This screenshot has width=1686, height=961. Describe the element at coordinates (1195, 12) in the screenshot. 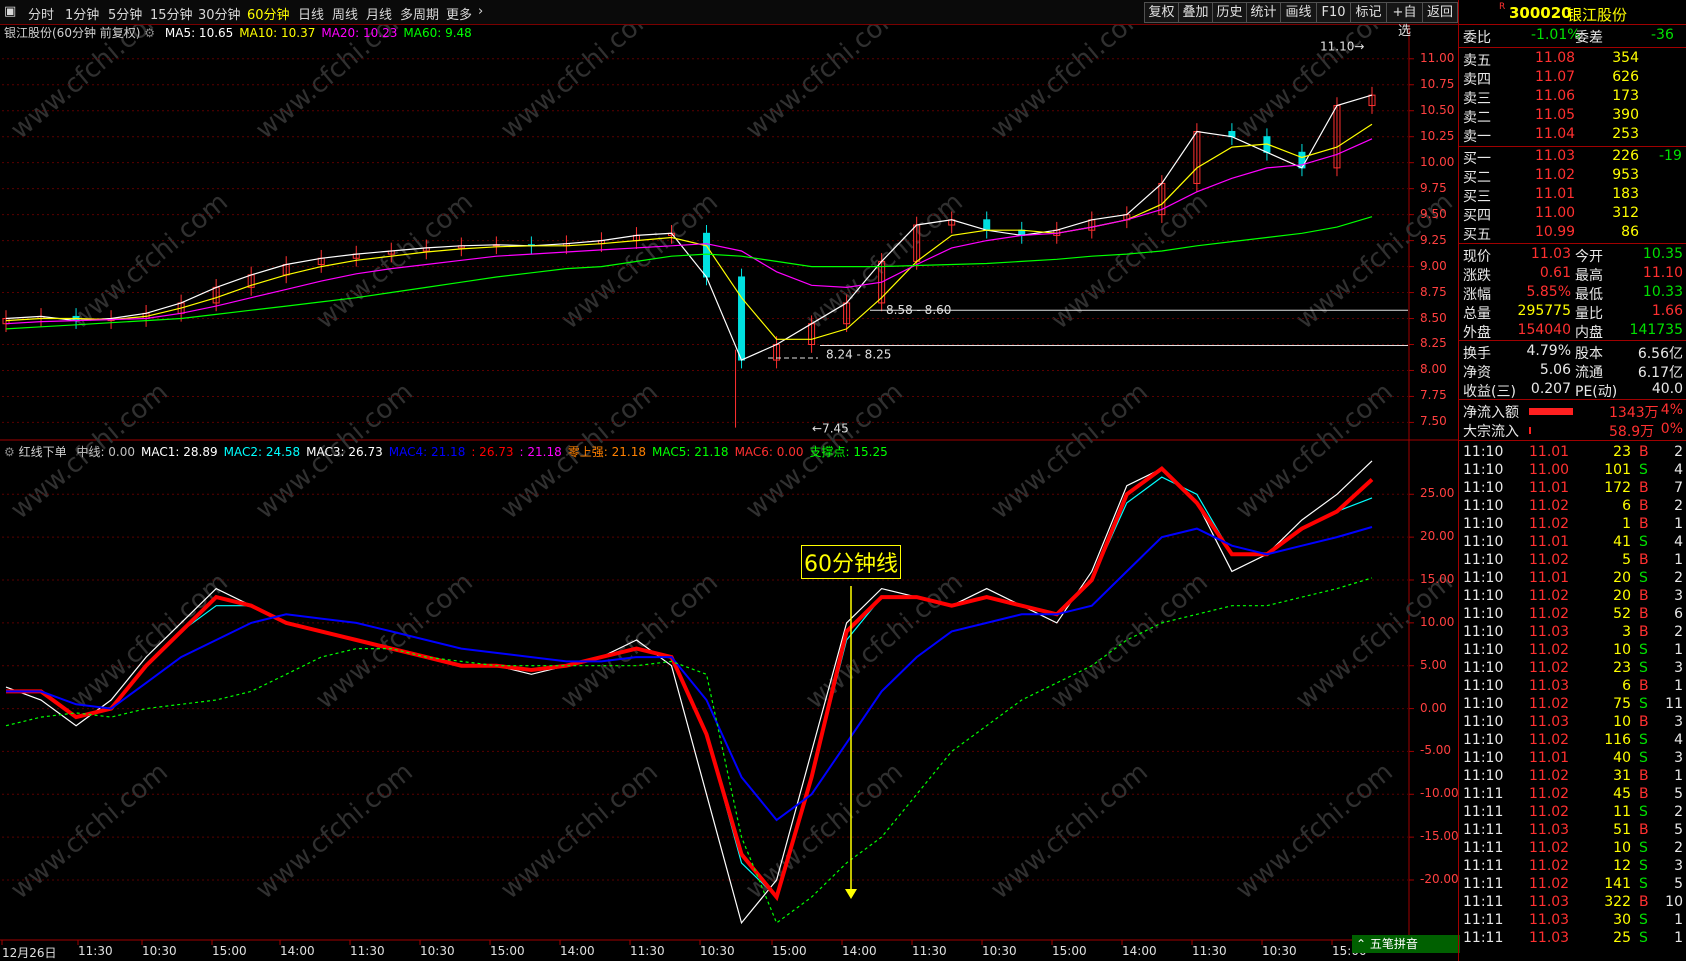

I see `toolbar-button-1: 叠加` at that location.